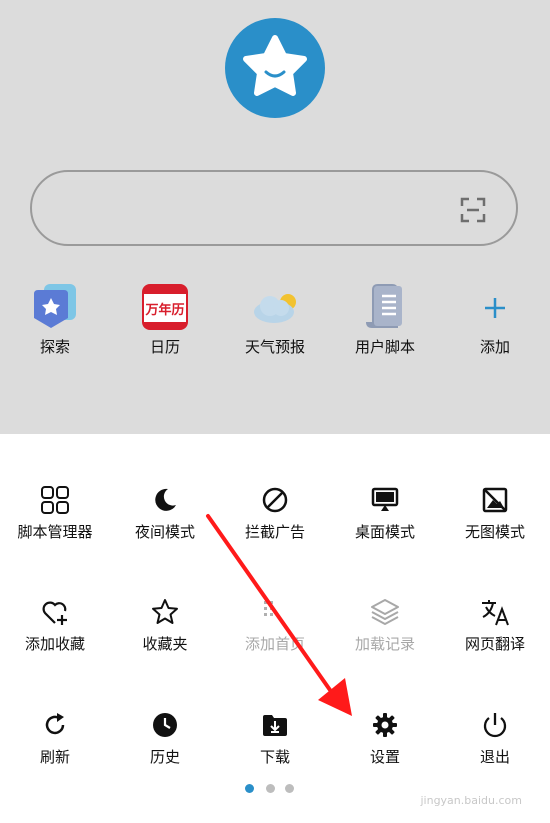 The height and width of the screenshot is (823, 550). Describe the element at coordinates (165, 745) in the screenshot. I see `menu-history: 历史` at that location.